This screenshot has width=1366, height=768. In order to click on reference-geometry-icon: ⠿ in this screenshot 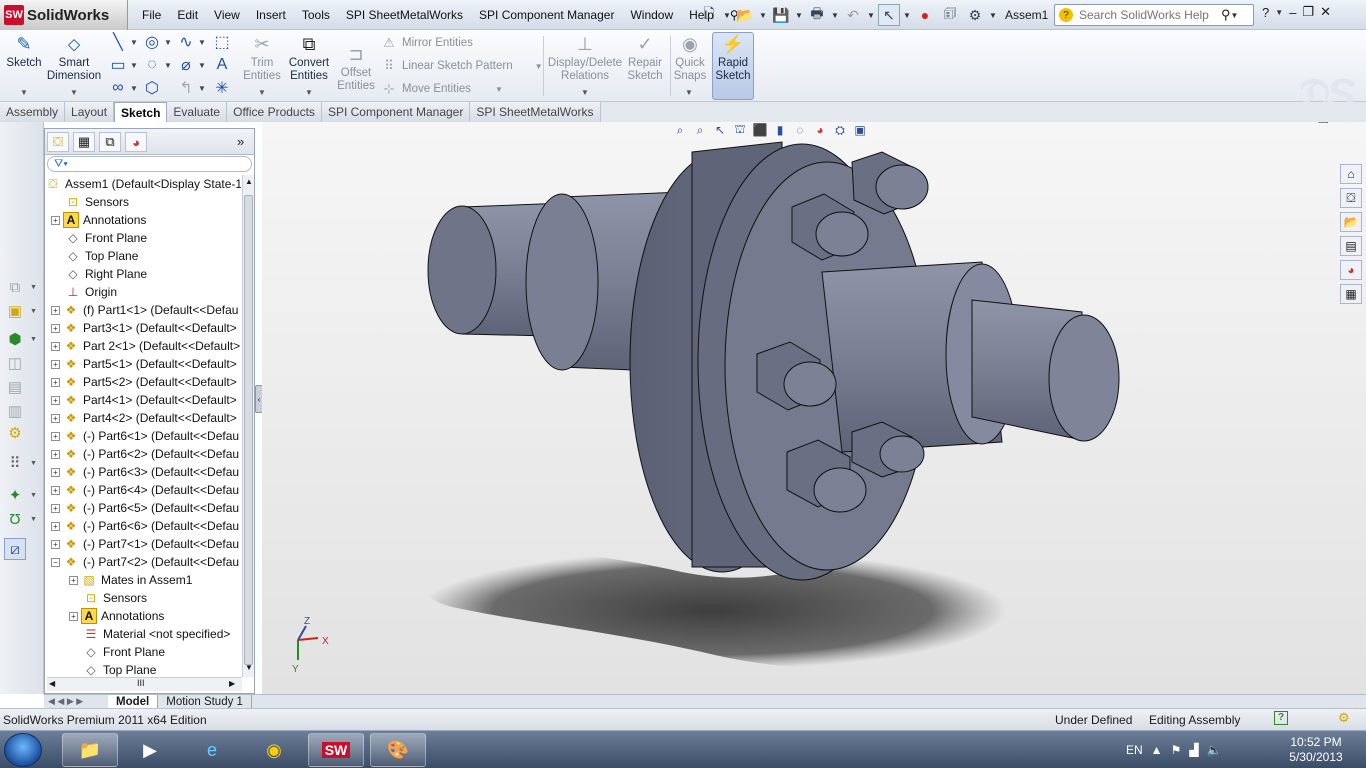, I will do `click(15, 463)`.